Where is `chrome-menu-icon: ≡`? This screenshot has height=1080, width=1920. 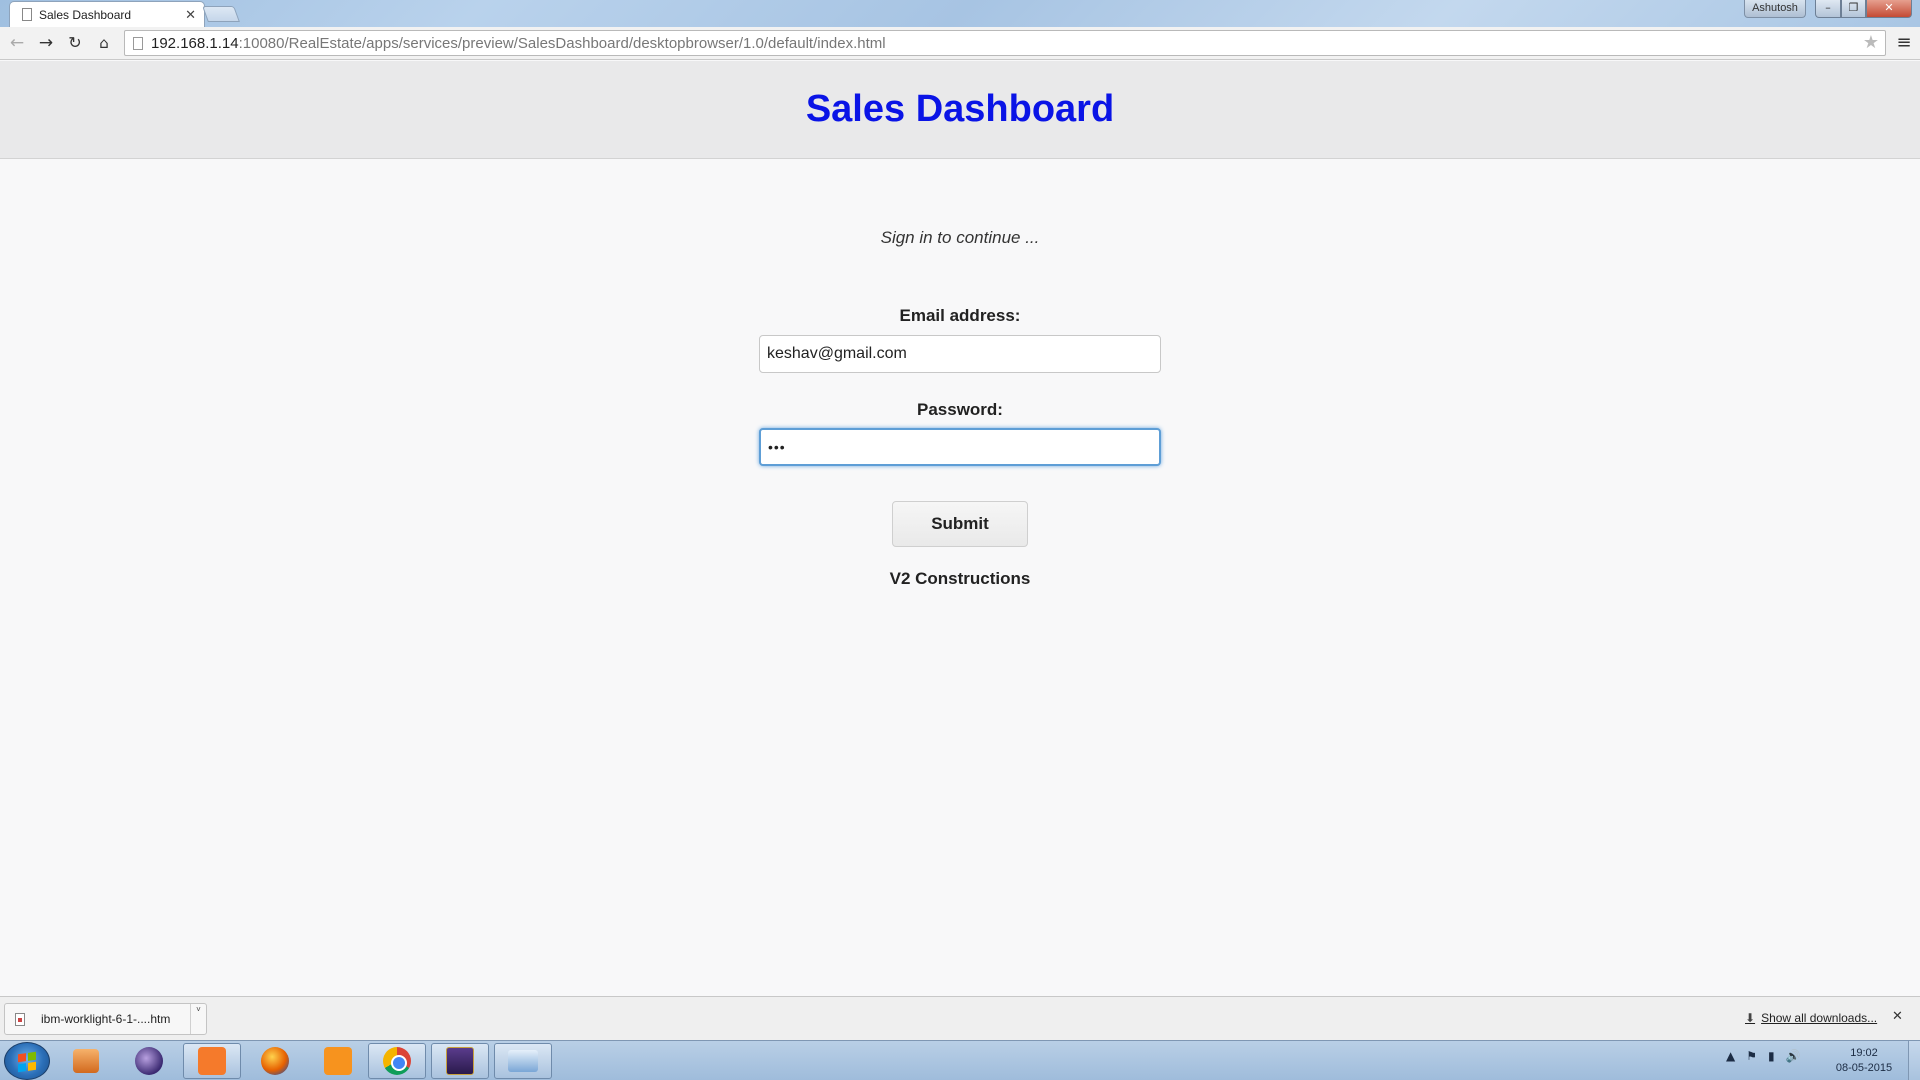 chrome-menu-icon: ≡ is located at coordinates (1904, 44).